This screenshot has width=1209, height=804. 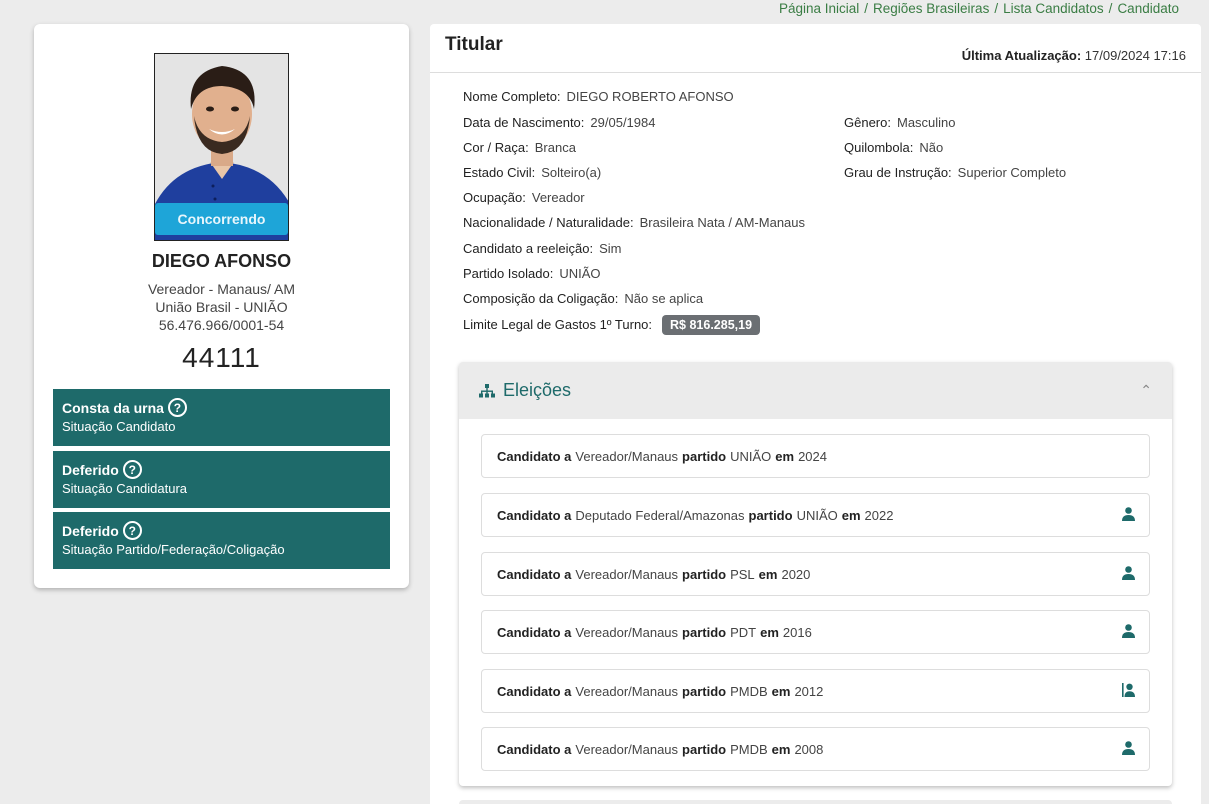 I want to click on field-label: Quilombola:, so click(x=879, y=147).